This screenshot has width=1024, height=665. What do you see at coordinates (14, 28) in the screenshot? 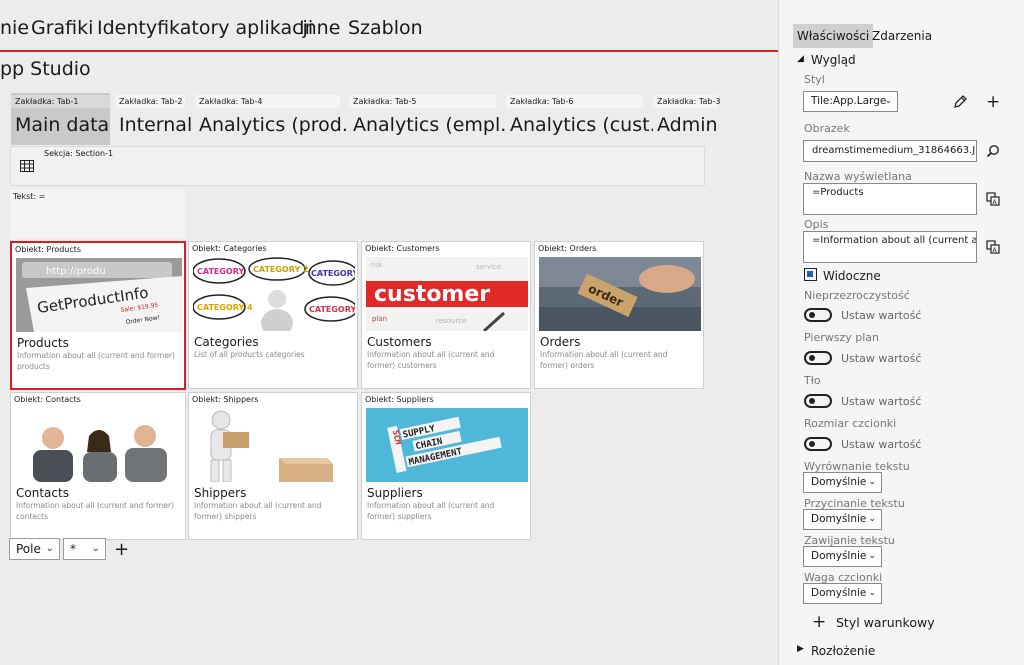
I see `menu-item-nie: nie` at bounding box center [14, 28].